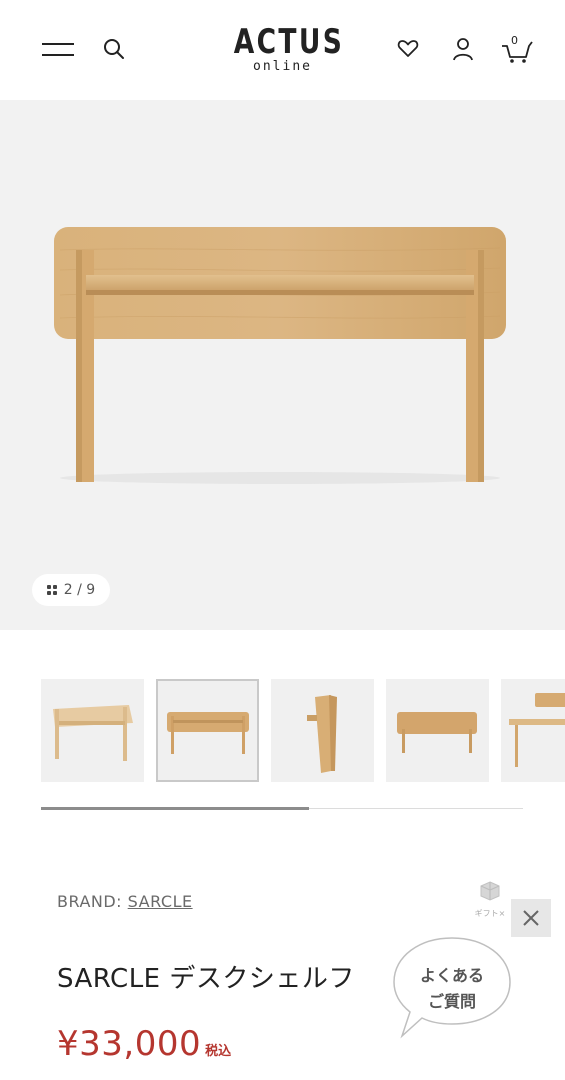 This screenshot has height=1080, width=565. Describe the element at coordinates (282, 66) in the screenshot. I see `logo-sub-text: online` at that location.